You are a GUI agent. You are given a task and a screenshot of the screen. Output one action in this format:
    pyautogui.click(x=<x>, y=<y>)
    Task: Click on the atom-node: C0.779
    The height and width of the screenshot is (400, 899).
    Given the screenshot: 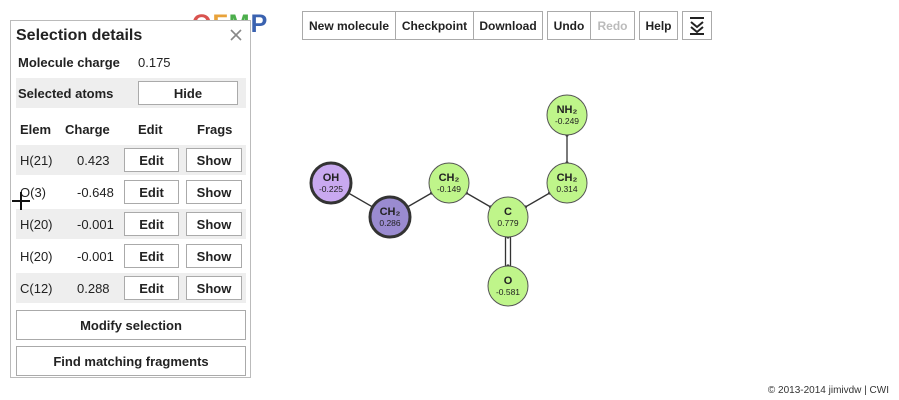 What is the action you would take?
    pyautogui.click(x=508, y=217)
    